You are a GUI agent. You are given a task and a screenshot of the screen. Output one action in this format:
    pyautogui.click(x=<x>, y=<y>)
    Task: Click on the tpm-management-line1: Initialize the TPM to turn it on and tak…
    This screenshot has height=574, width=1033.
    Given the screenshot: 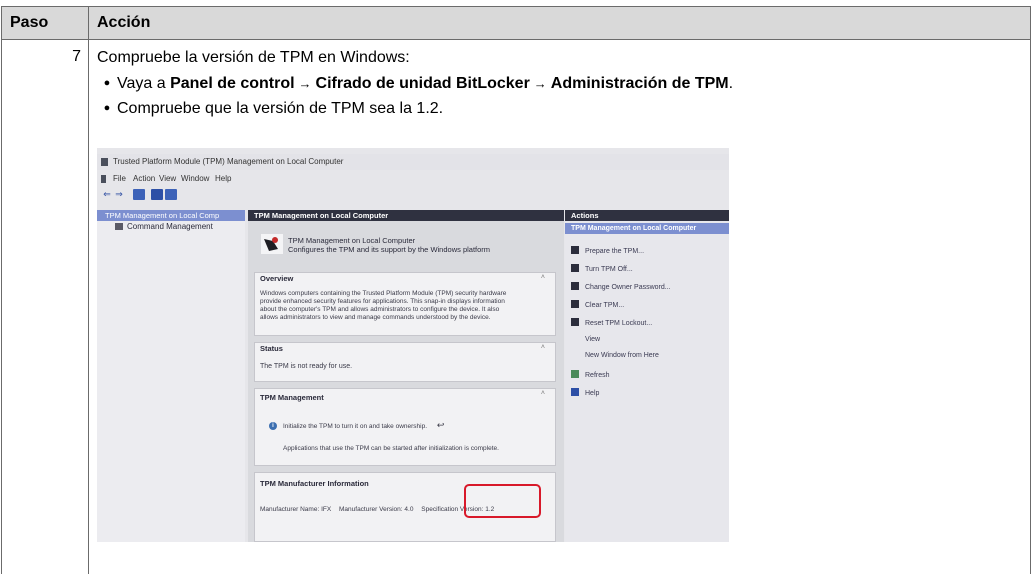 What is the action you would take?
    pyautogui.click(x=416, y=426)
    